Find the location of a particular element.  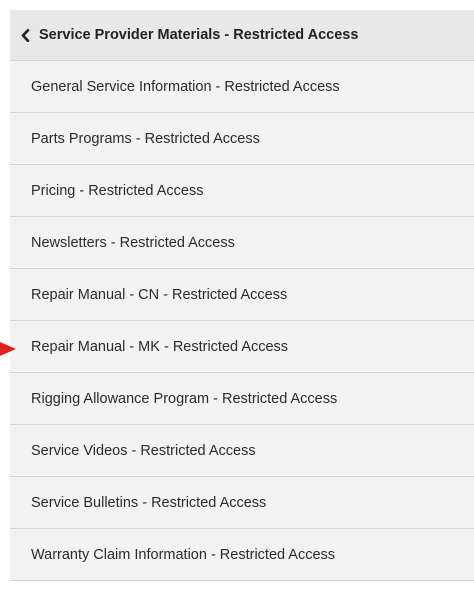

chevron-left-icon is located at coordinates (25, 35).